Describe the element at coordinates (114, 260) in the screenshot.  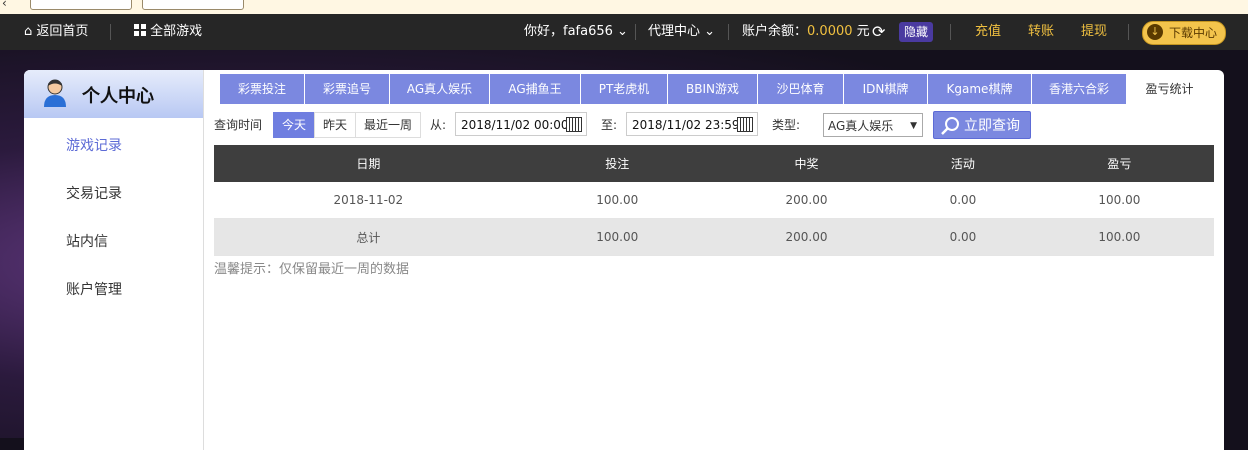
I see `sidebar: 个人中心 游戏记录 交易记录 站内信 账户管理` at that location.